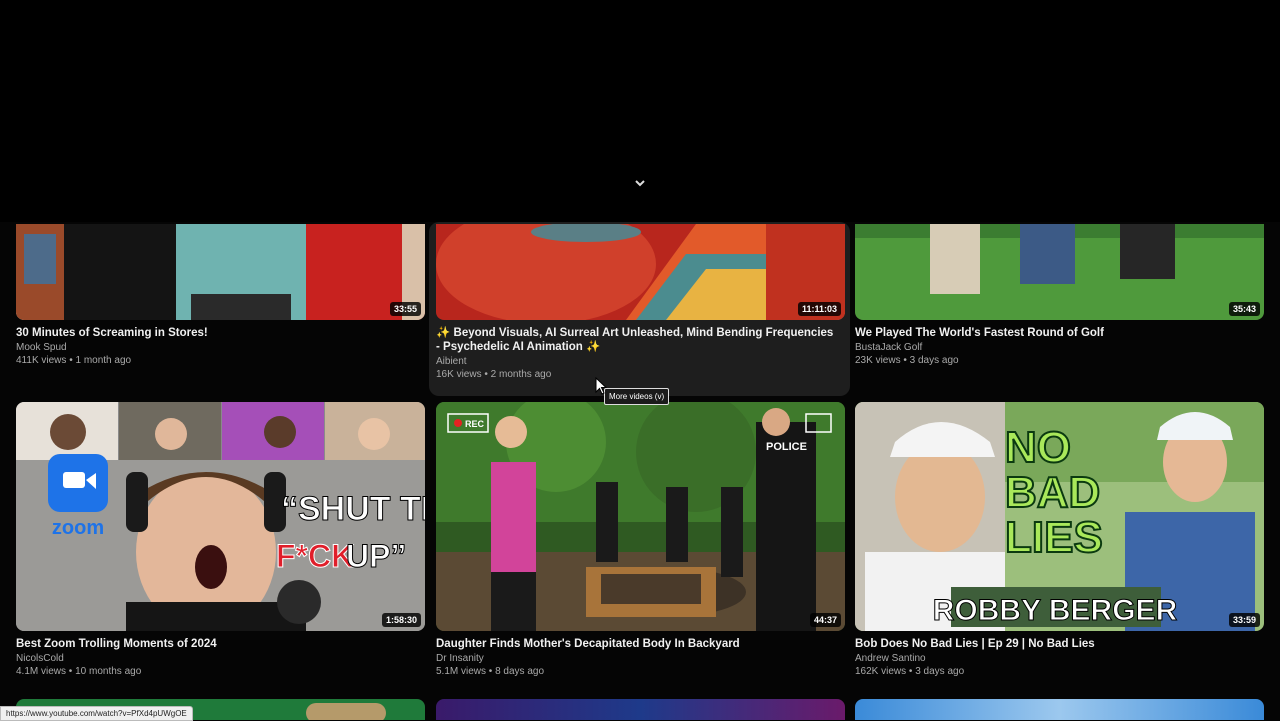  I want to click on thumb-caption-line-3: UP”, so click(376, 556).